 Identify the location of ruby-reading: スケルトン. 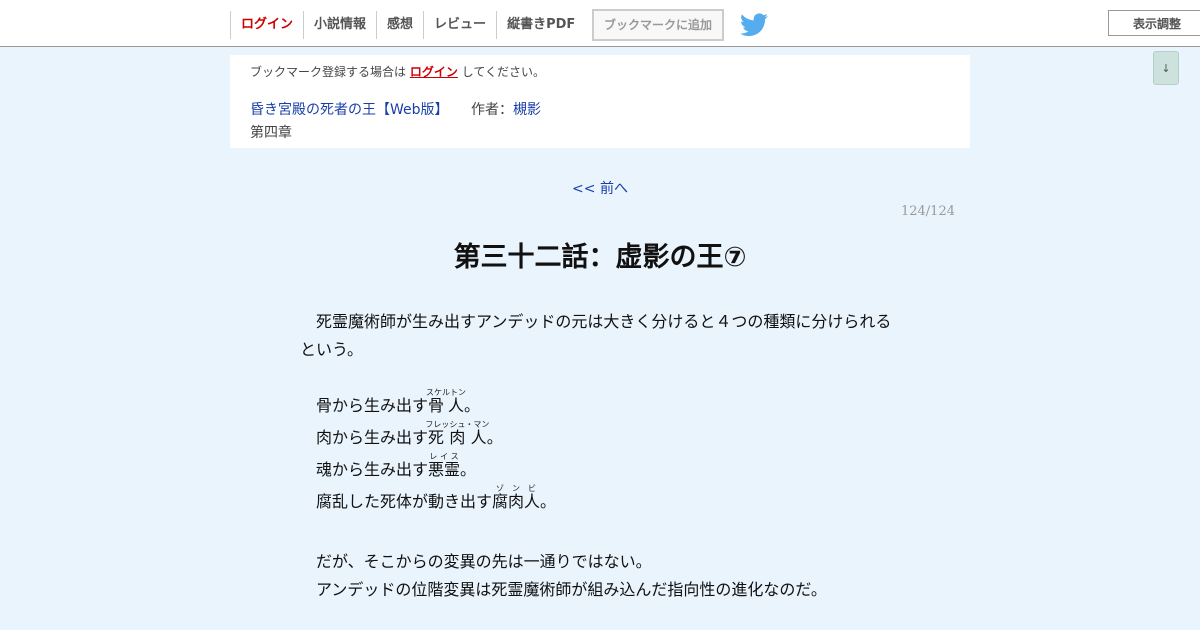
(446, 392).